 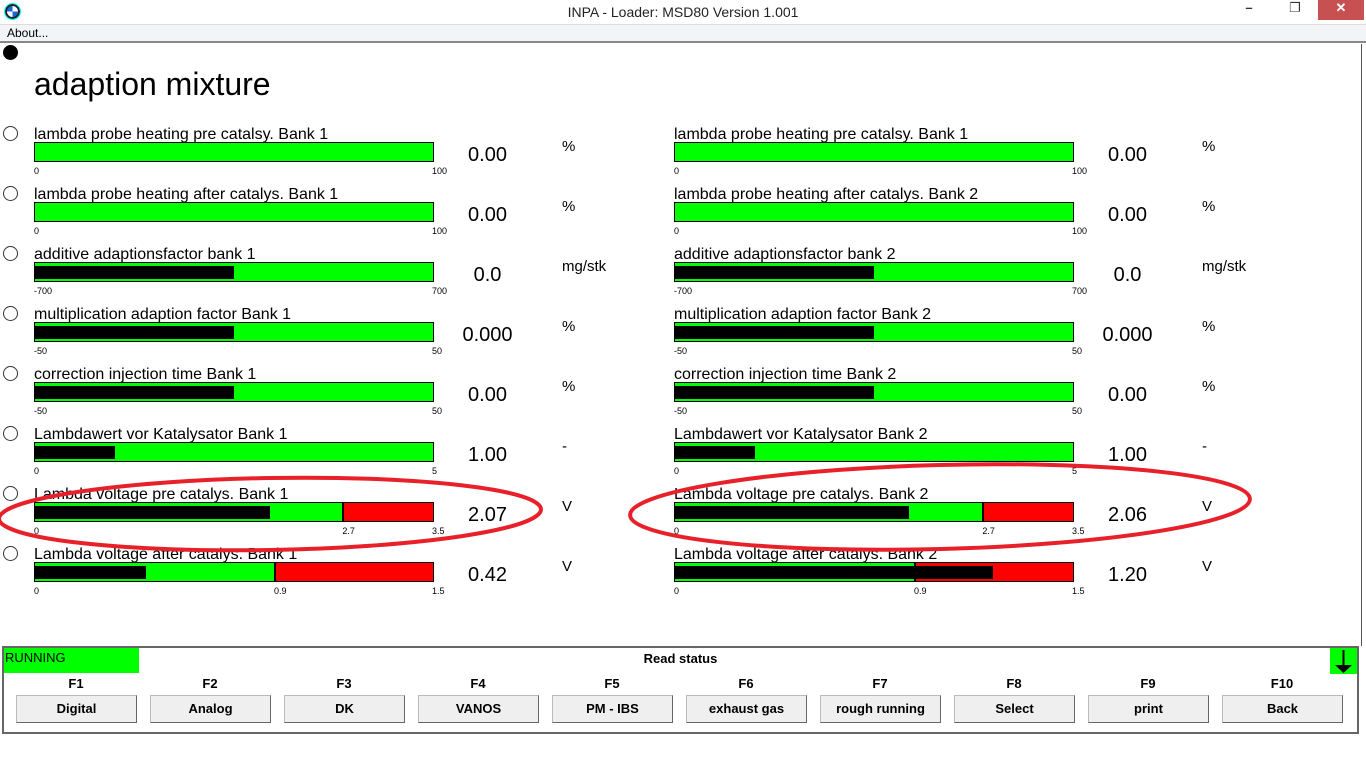 I want to click on page-title: adaption mixture, so click(x=152, y=84).